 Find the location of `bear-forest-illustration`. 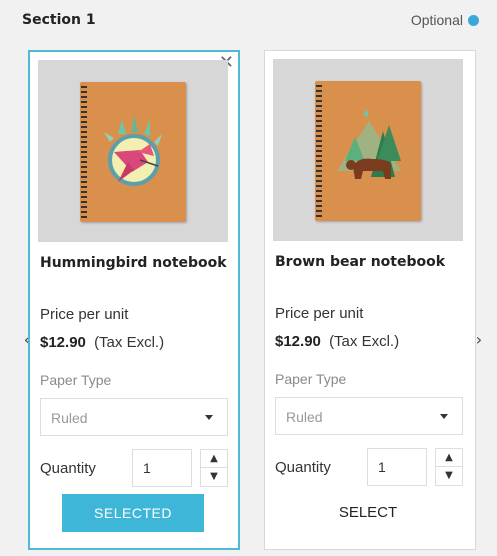

bear-forest-illustration is located at coordinates (369, 144).